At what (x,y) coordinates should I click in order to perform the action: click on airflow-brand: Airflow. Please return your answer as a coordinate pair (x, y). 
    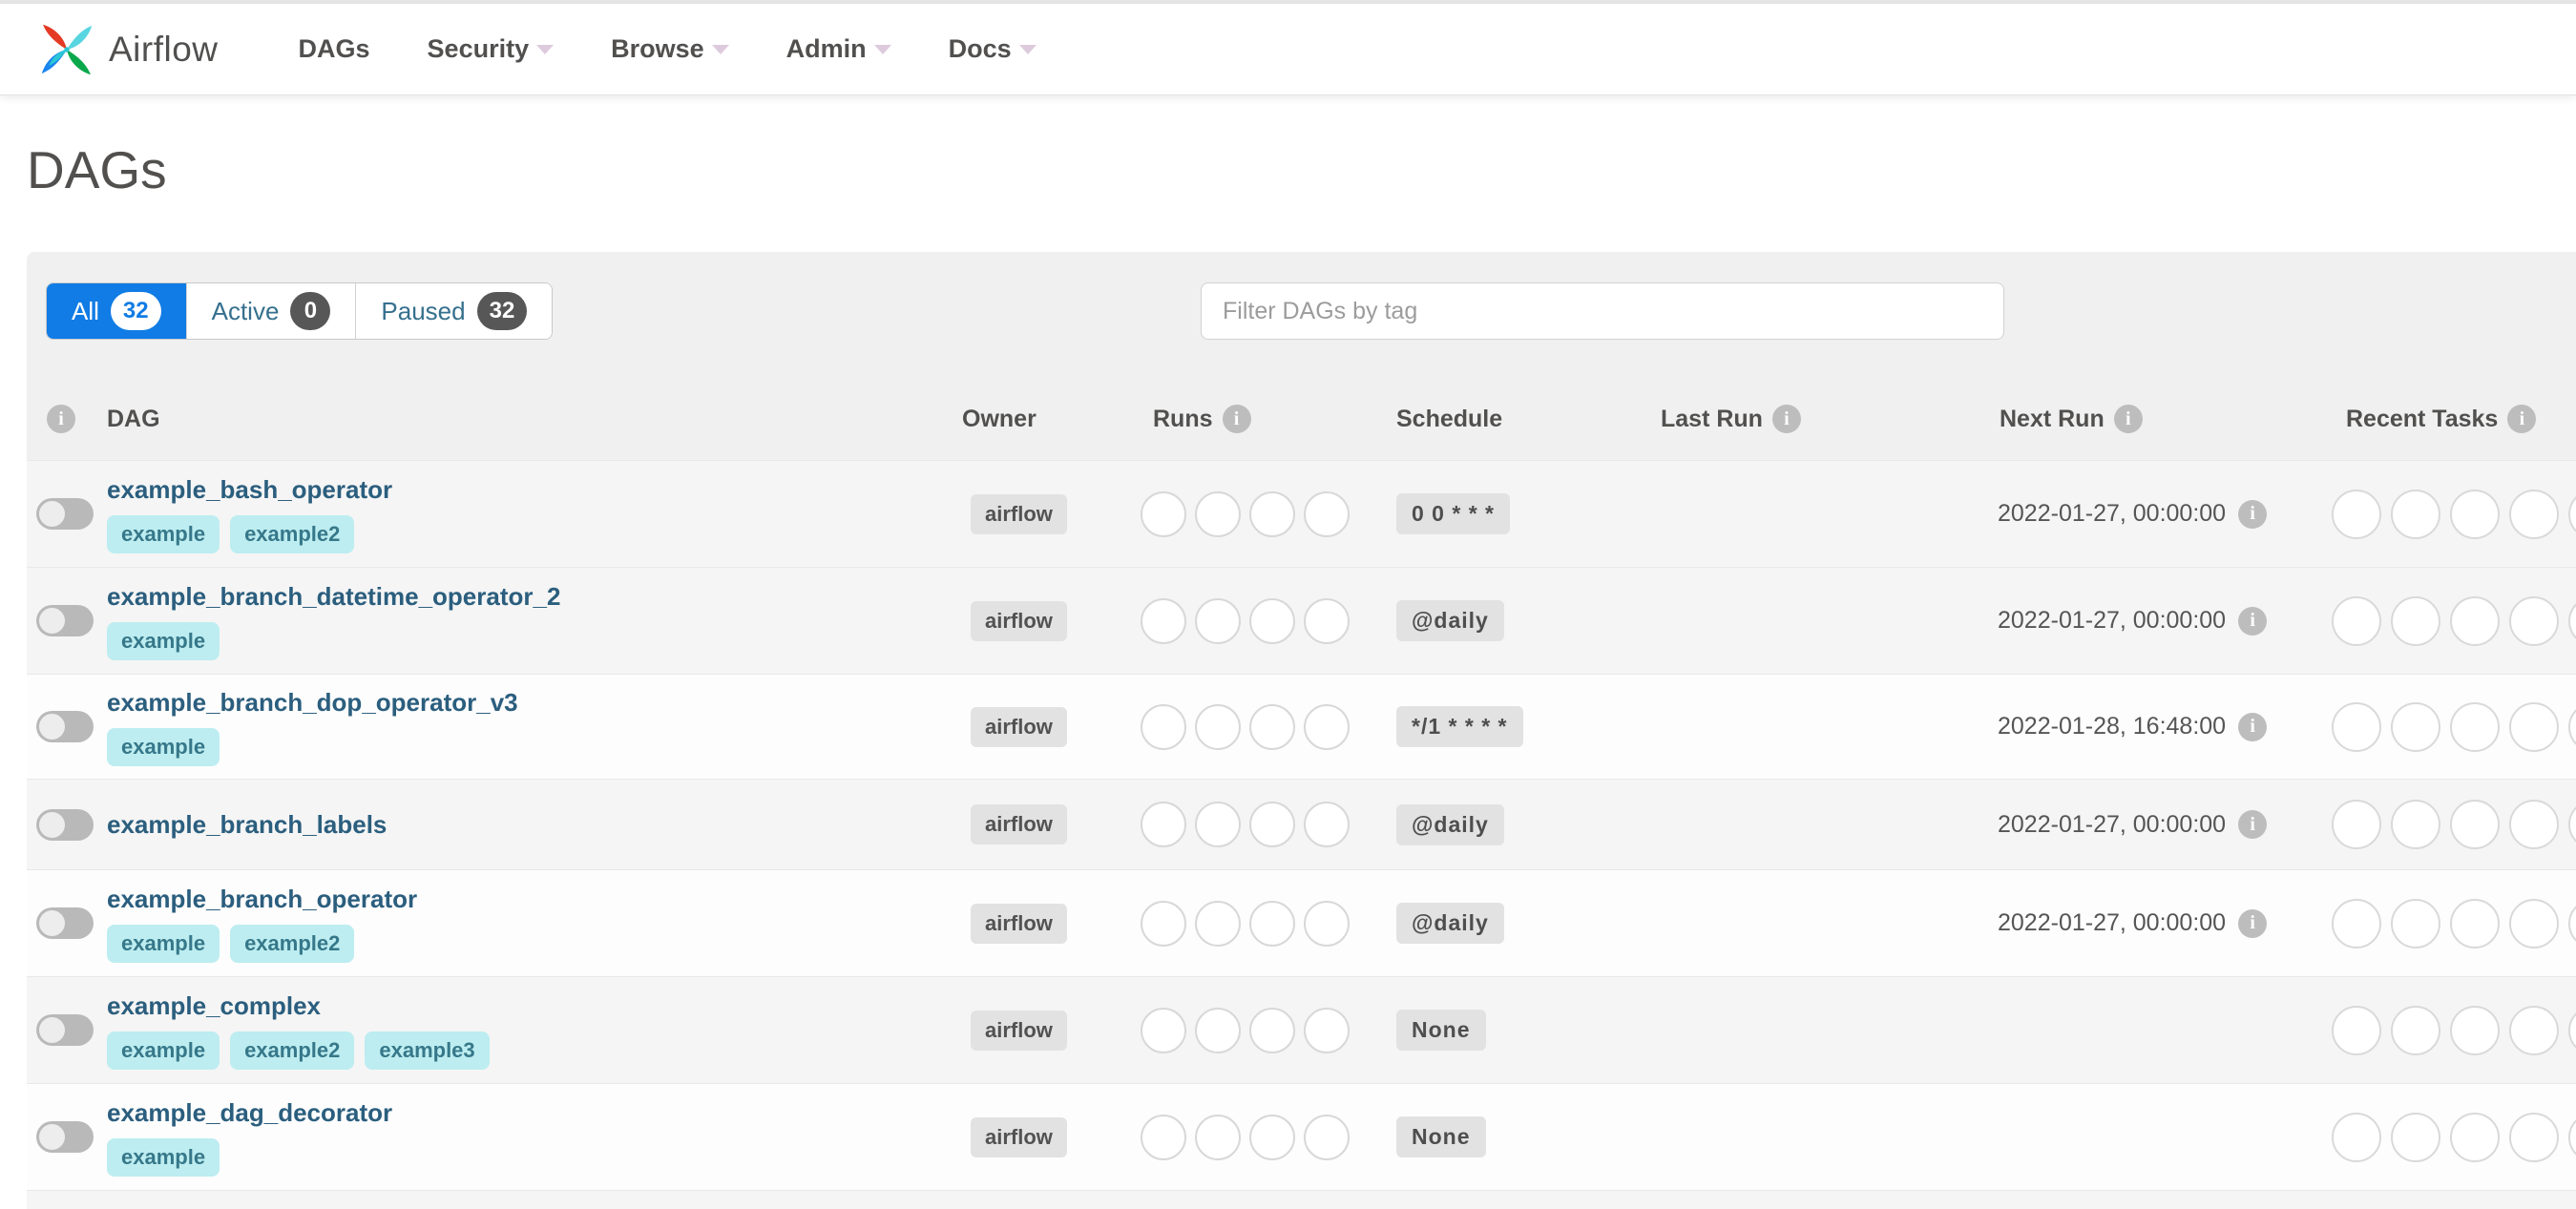
    Looking at the image, I should click on (126, 49).